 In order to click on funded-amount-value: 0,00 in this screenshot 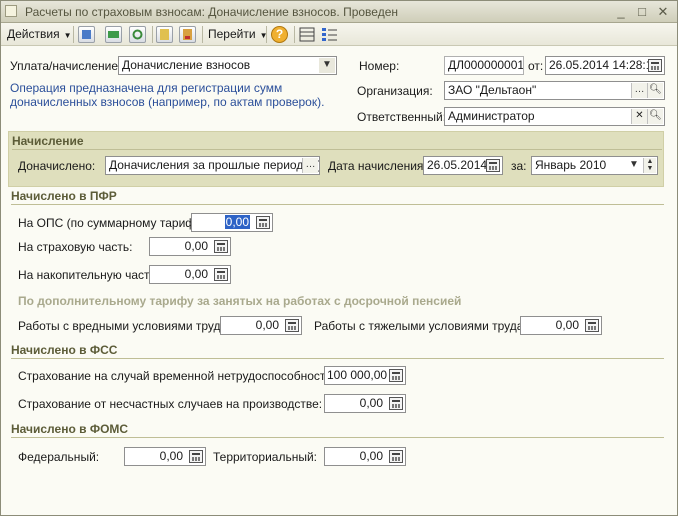, I will do `click(196, 274)`.